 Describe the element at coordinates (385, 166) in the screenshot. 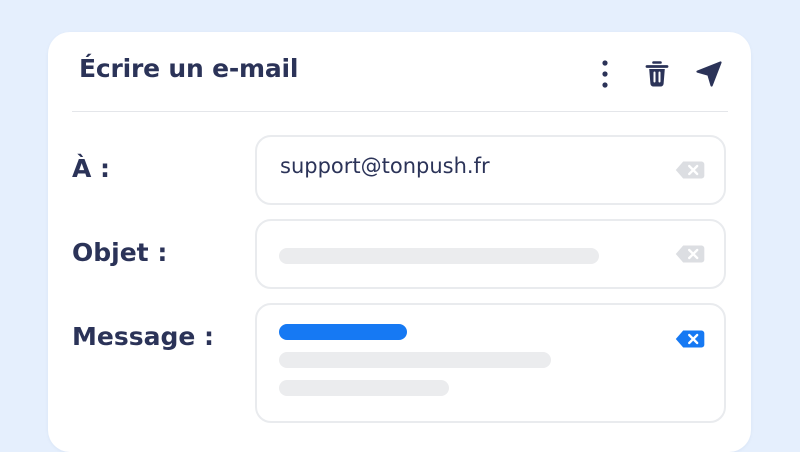

I see `to-field-value: support@tonpush.fr` at that location.